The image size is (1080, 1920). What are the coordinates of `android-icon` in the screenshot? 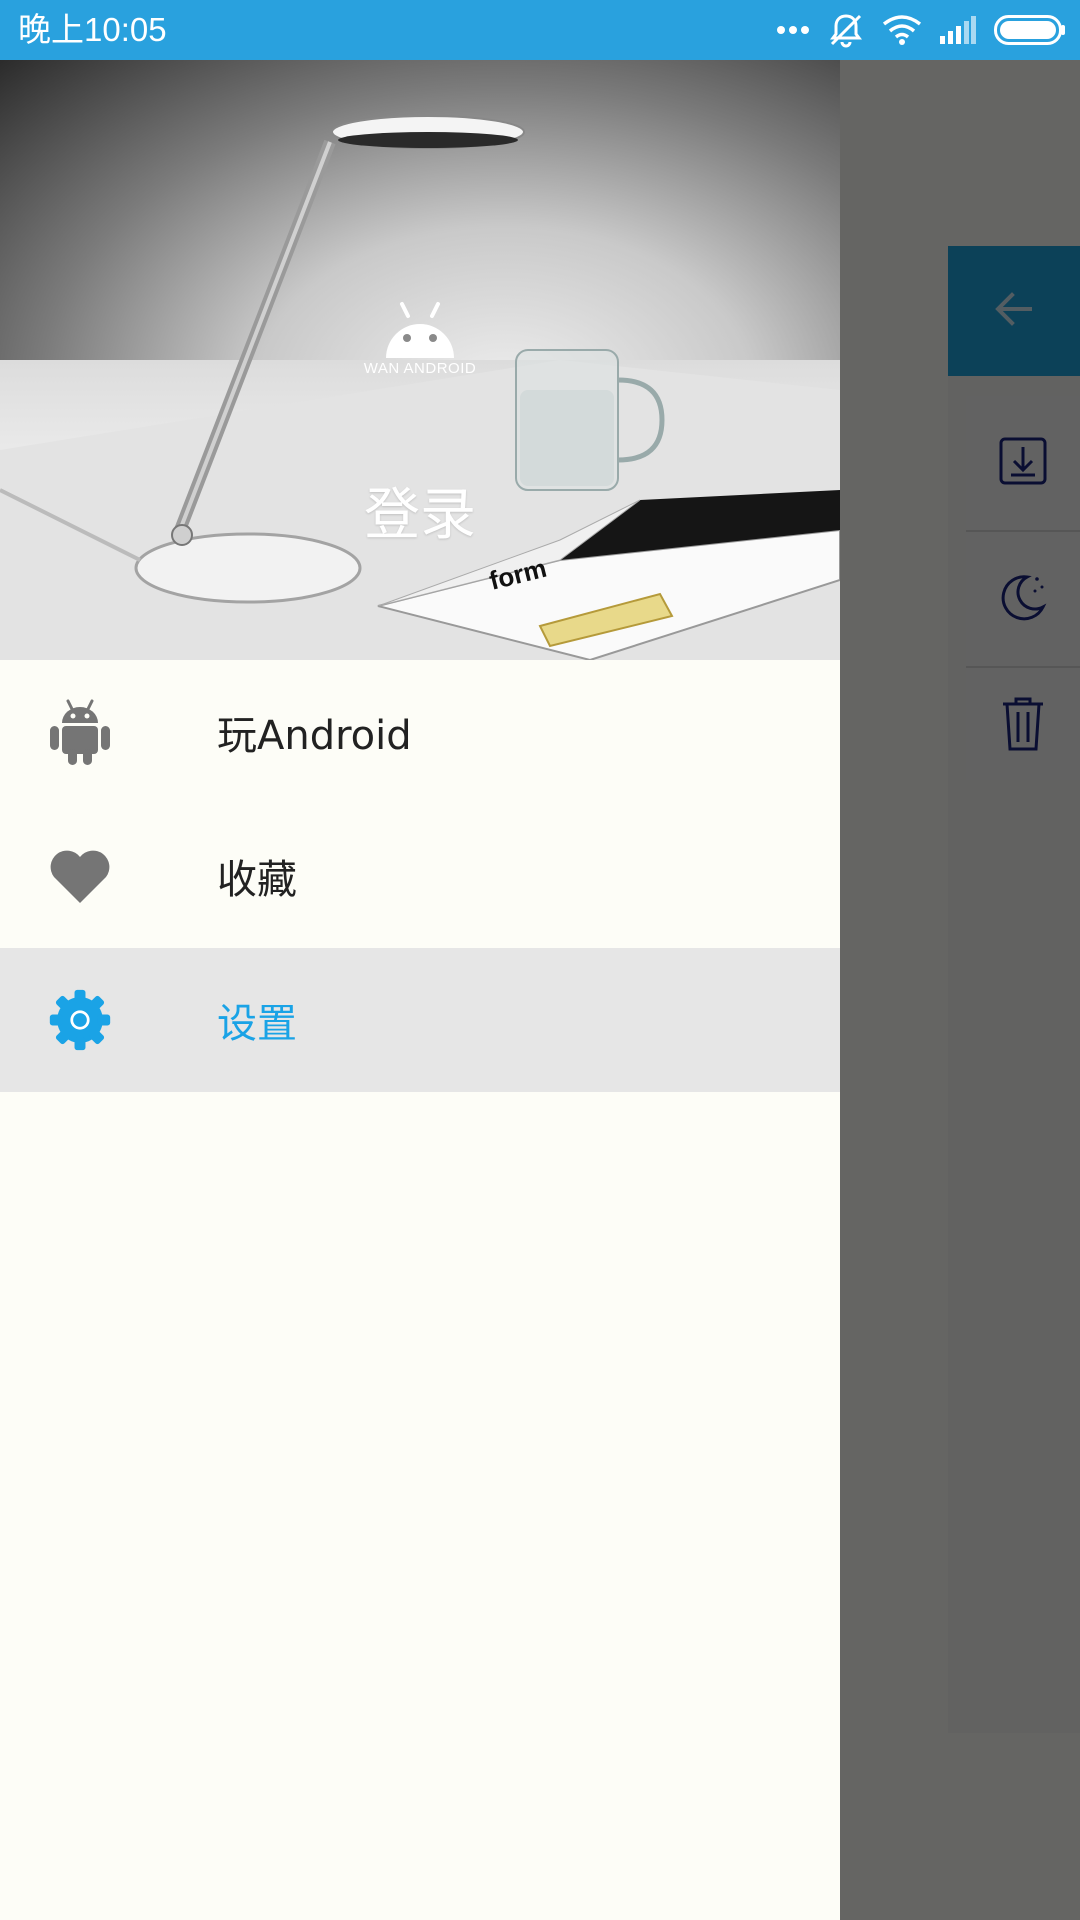 It's located at (80, 732).